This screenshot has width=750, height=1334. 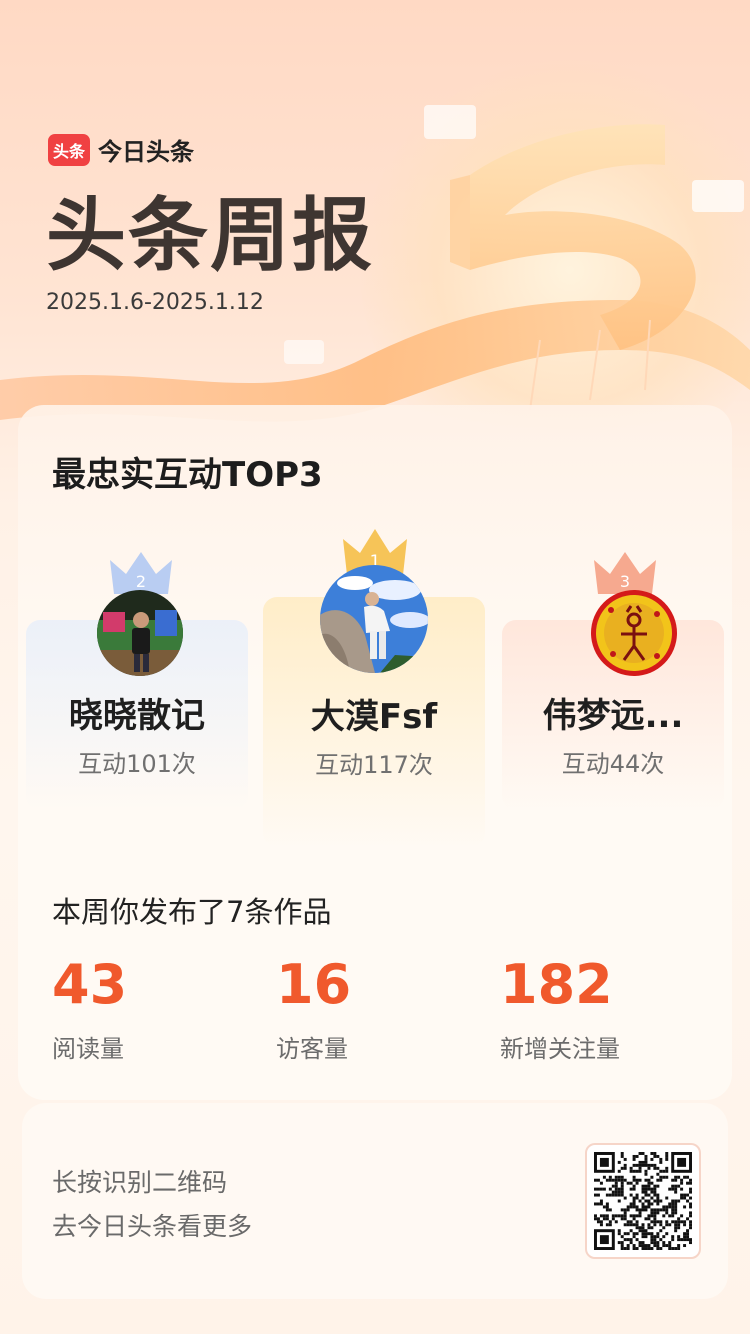 I want to click on stat-value: 16, so click(x=314, y=984).